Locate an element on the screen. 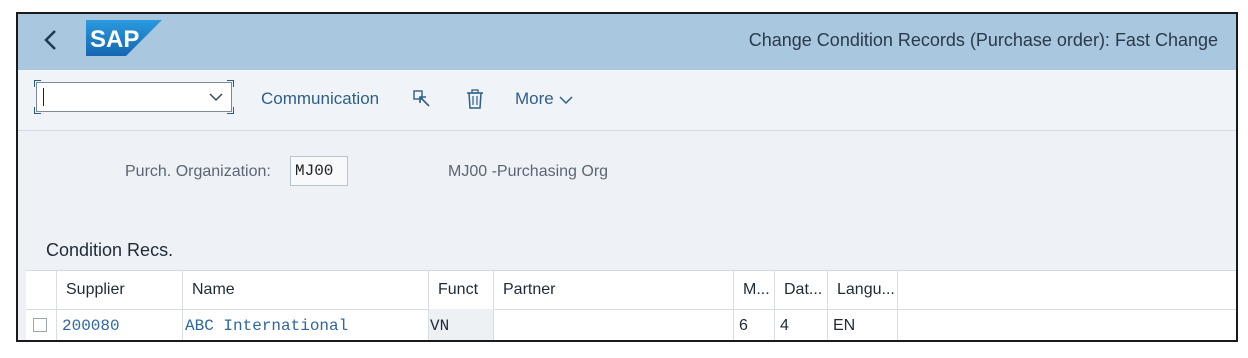  cell-name: ABC International is located at coordinates (306, 324).